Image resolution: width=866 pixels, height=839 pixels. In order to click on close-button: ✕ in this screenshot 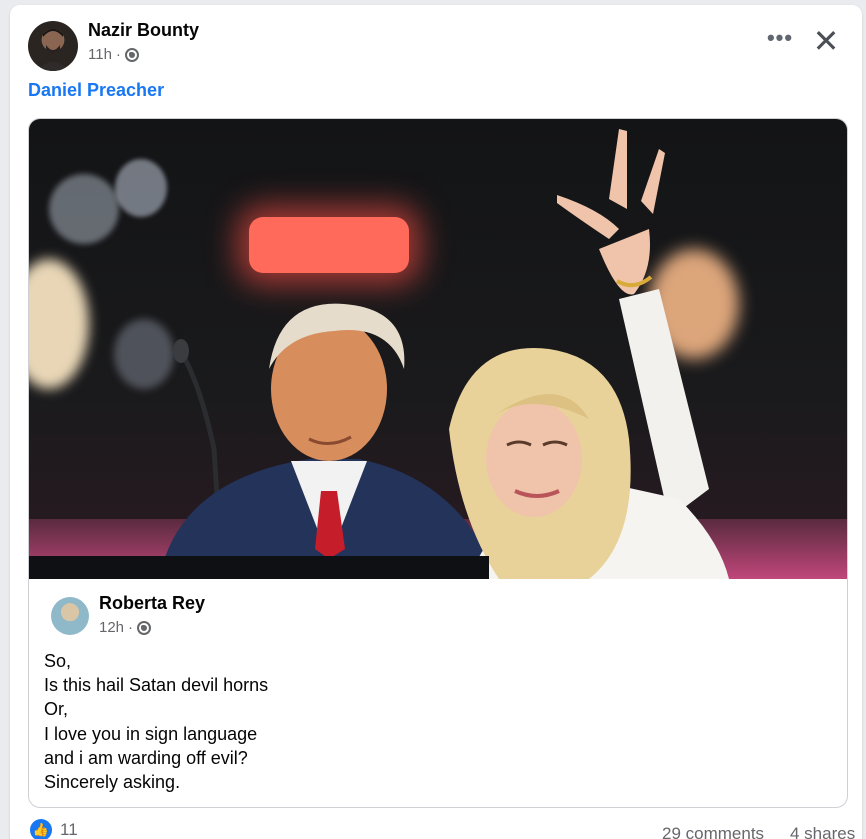, I will do `click(826, 41)`.